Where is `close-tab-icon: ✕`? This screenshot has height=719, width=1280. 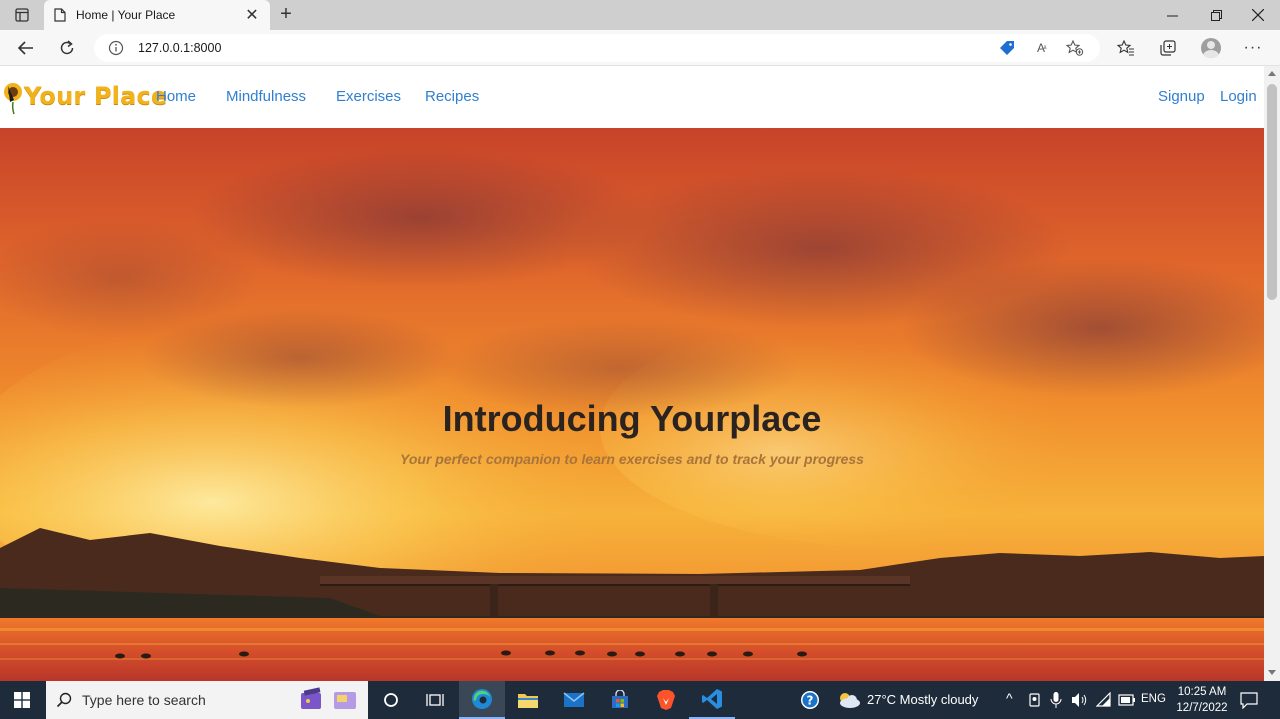 close-tab-icon: ✕ is located at coordinates (252, 15).